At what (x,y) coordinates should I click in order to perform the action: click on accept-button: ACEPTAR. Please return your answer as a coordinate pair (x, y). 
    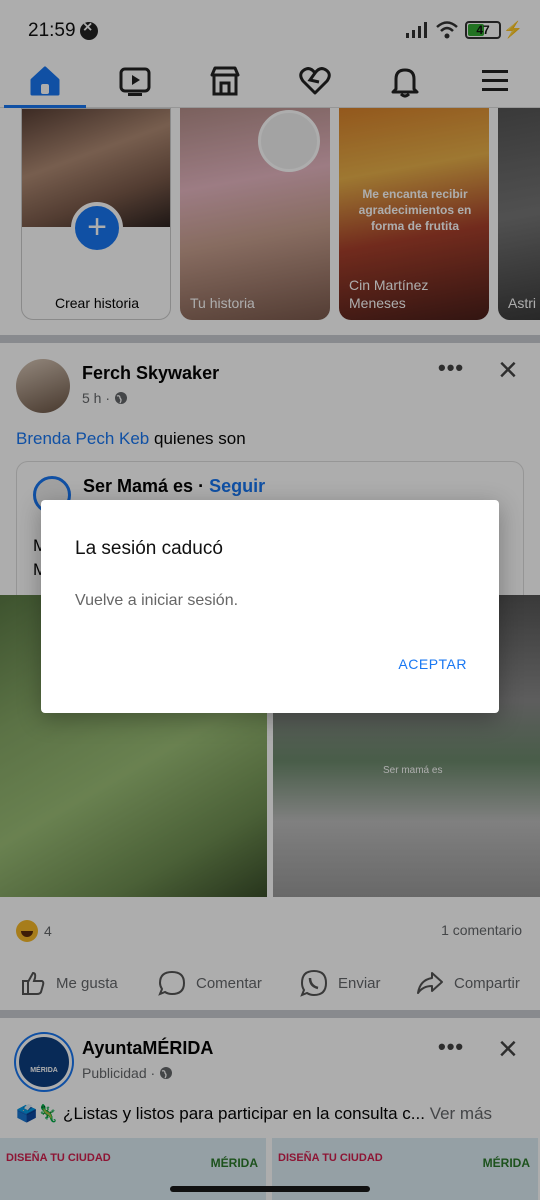
    Looking at the image, I should click on (432, 664).